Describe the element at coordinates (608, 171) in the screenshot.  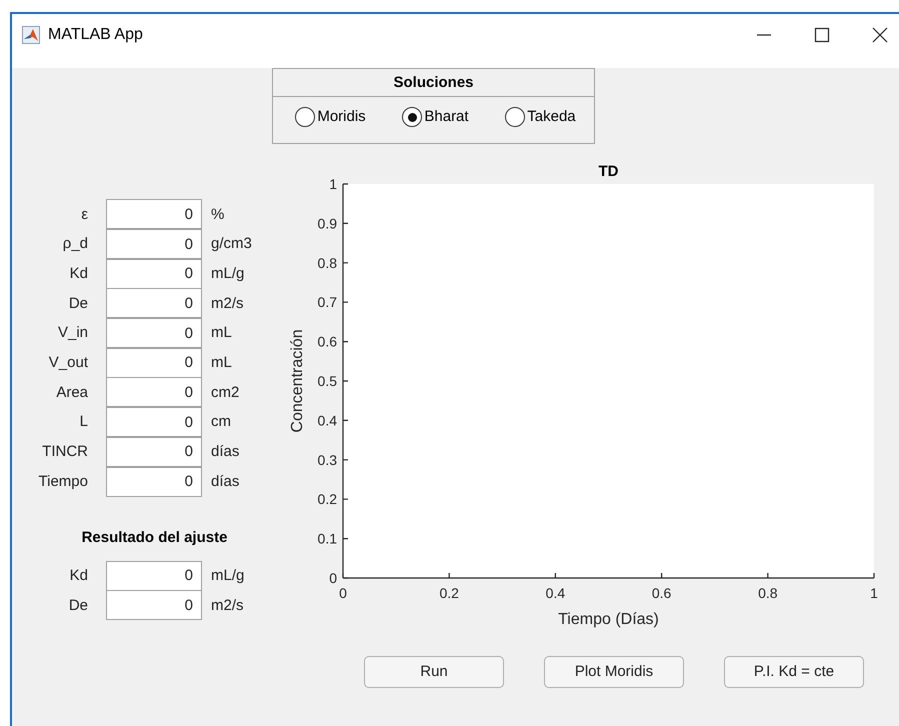
I see `chart-title: TD` at that location.